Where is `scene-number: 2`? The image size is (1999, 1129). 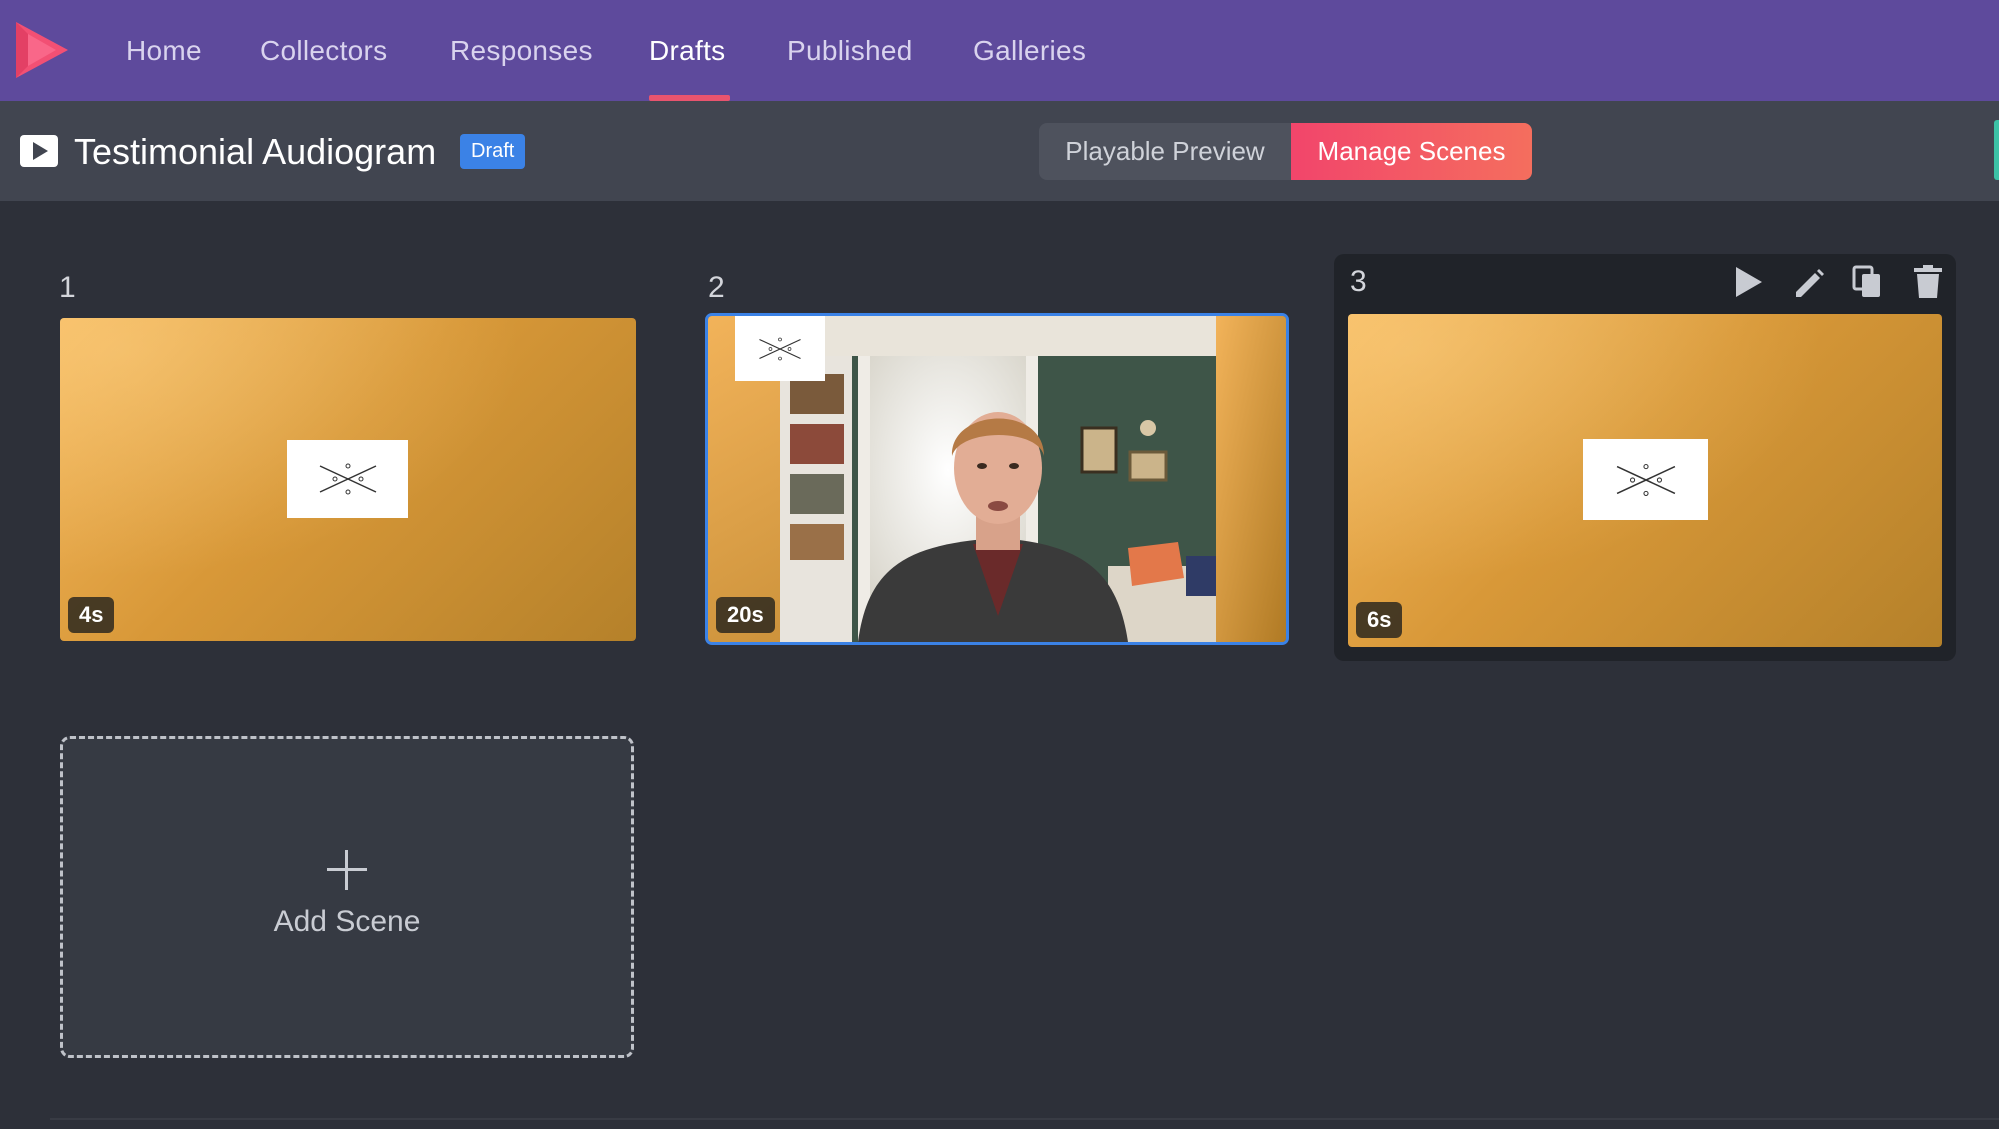
scene-number: 2 is located at coordinates (716, 287).